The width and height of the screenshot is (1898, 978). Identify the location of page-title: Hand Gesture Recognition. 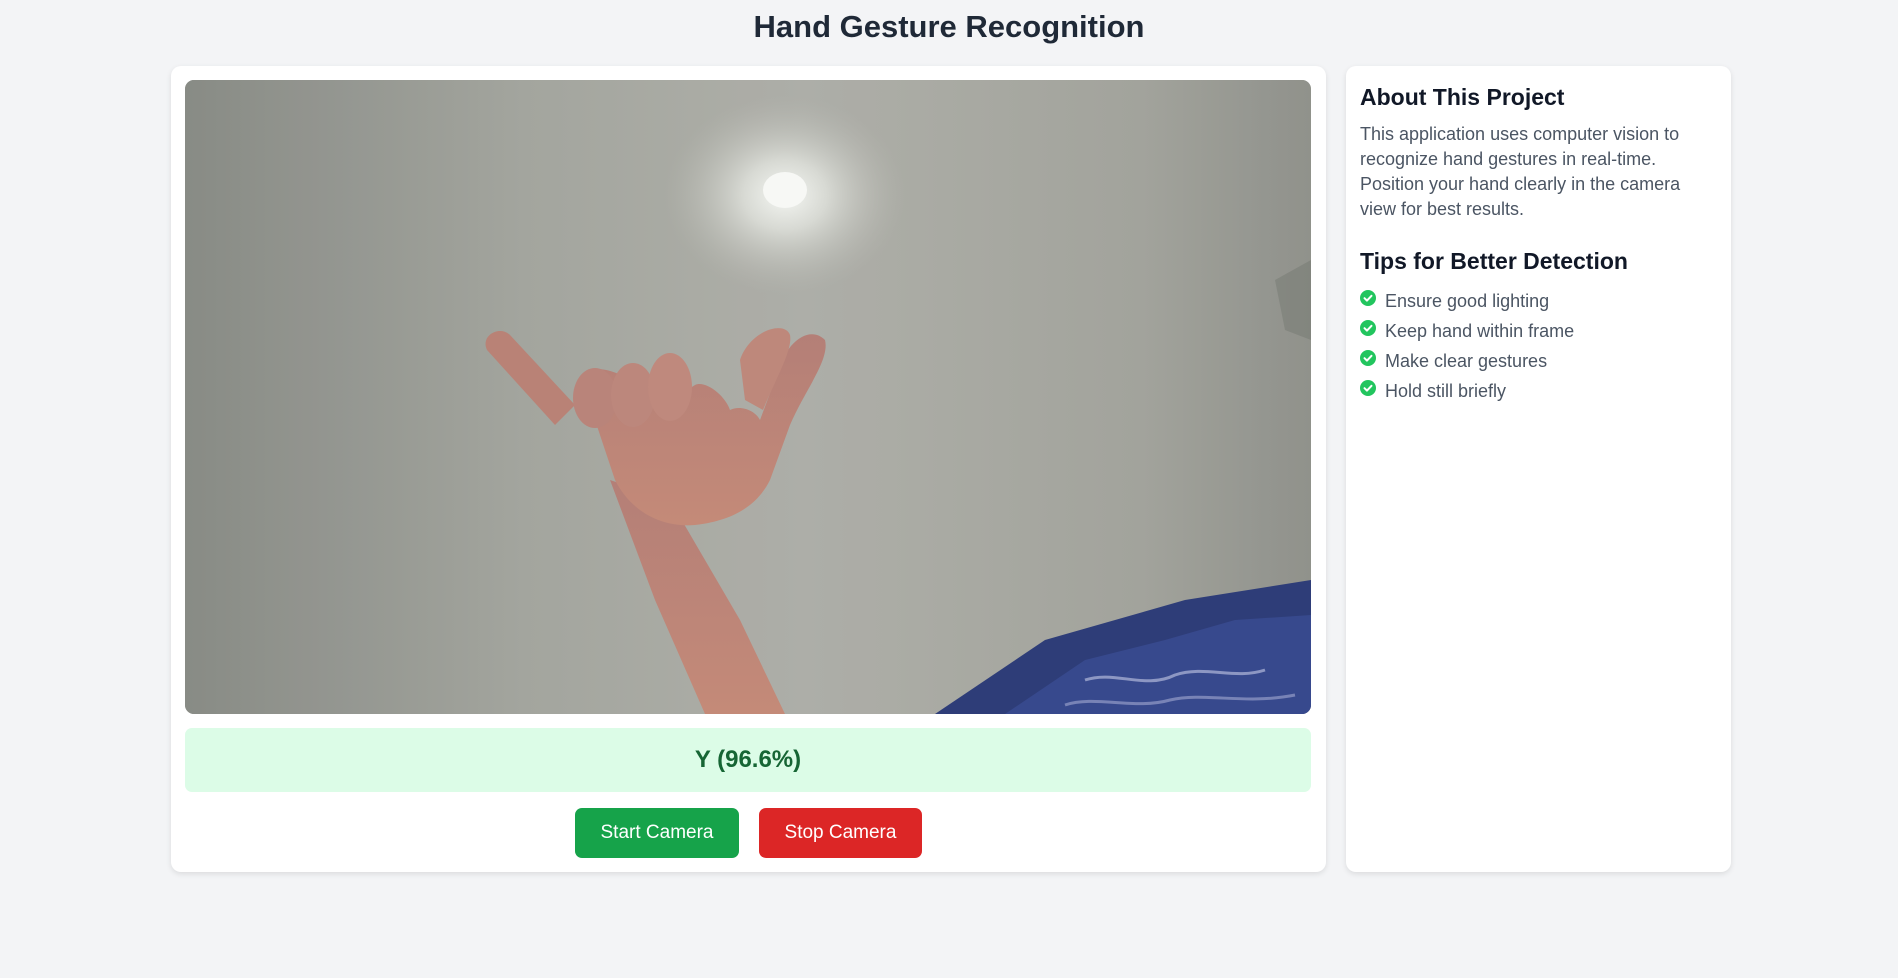
(949, 26).